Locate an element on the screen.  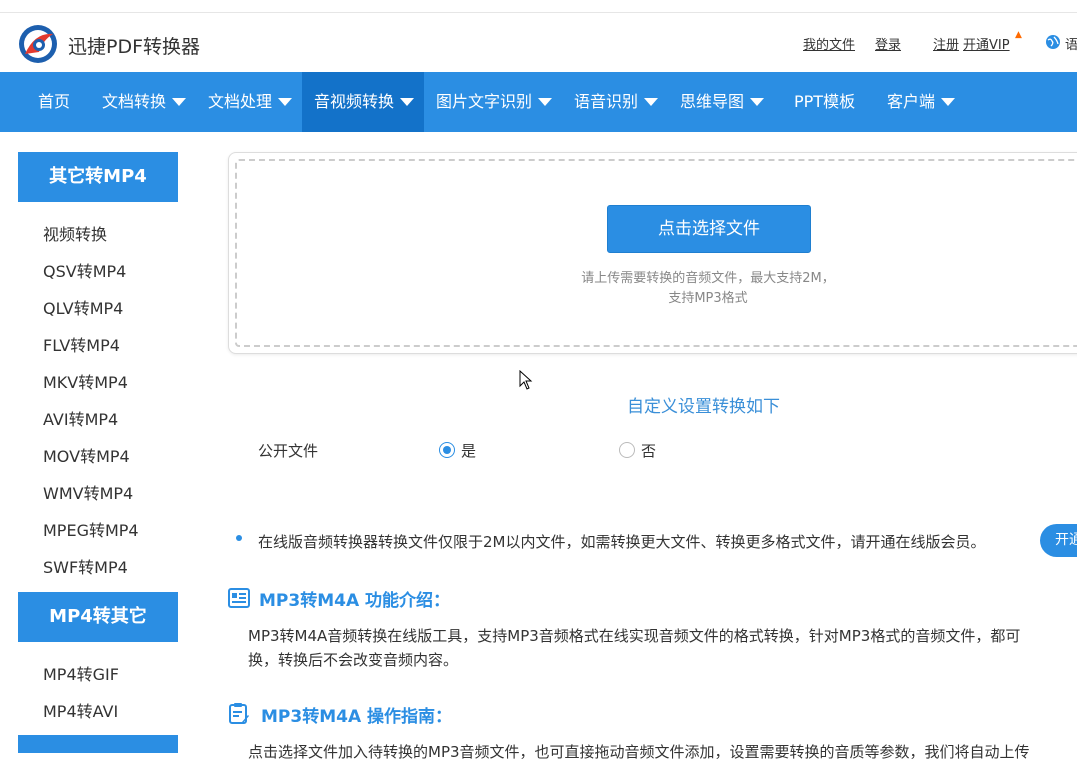
my-files-link: 我的文件 is located at coordinates (829, 43).